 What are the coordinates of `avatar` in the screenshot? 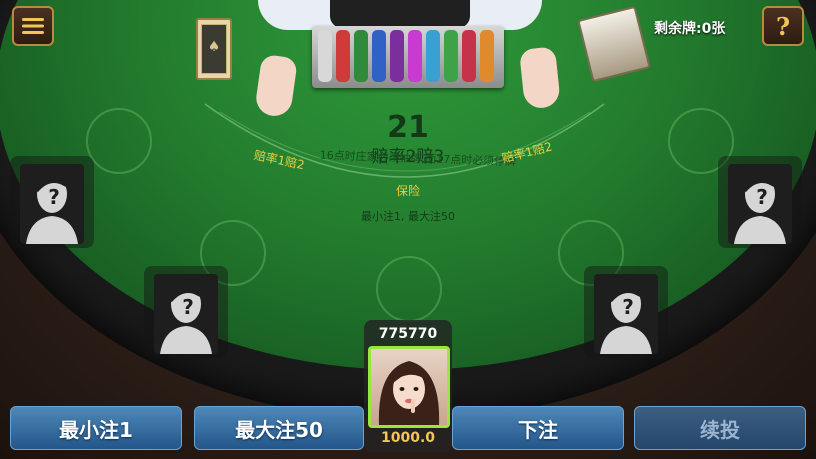 It's located at (409, 387).